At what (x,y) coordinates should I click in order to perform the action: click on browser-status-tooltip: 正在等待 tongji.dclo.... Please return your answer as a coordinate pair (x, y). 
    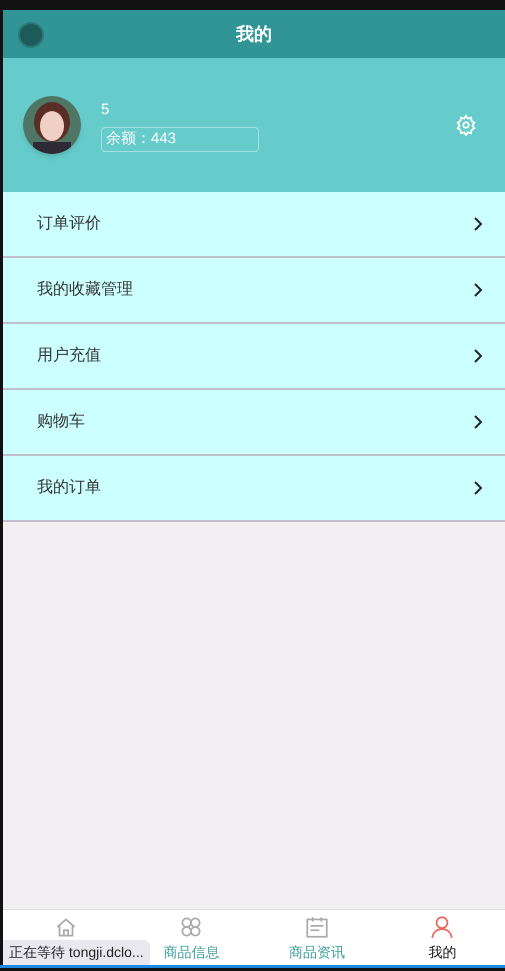
    Looking at the image, I should click on (76, 952).